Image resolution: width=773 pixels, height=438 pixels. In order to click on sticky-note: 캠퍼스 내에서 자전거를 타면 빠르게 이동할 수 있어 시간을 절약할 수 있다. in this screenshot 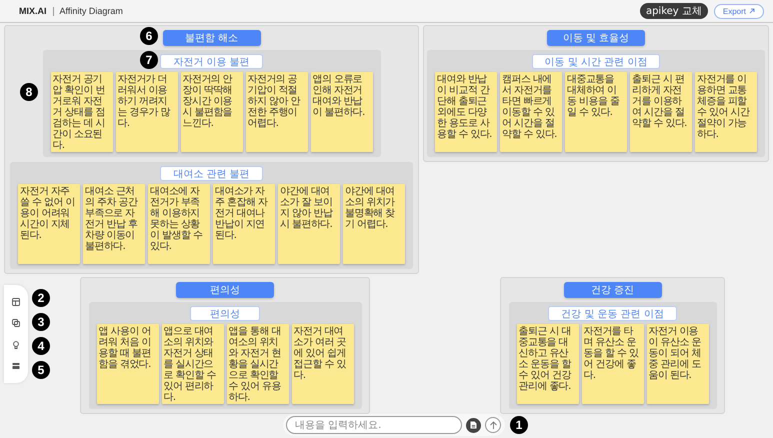, I will do `click(531, 112)`.